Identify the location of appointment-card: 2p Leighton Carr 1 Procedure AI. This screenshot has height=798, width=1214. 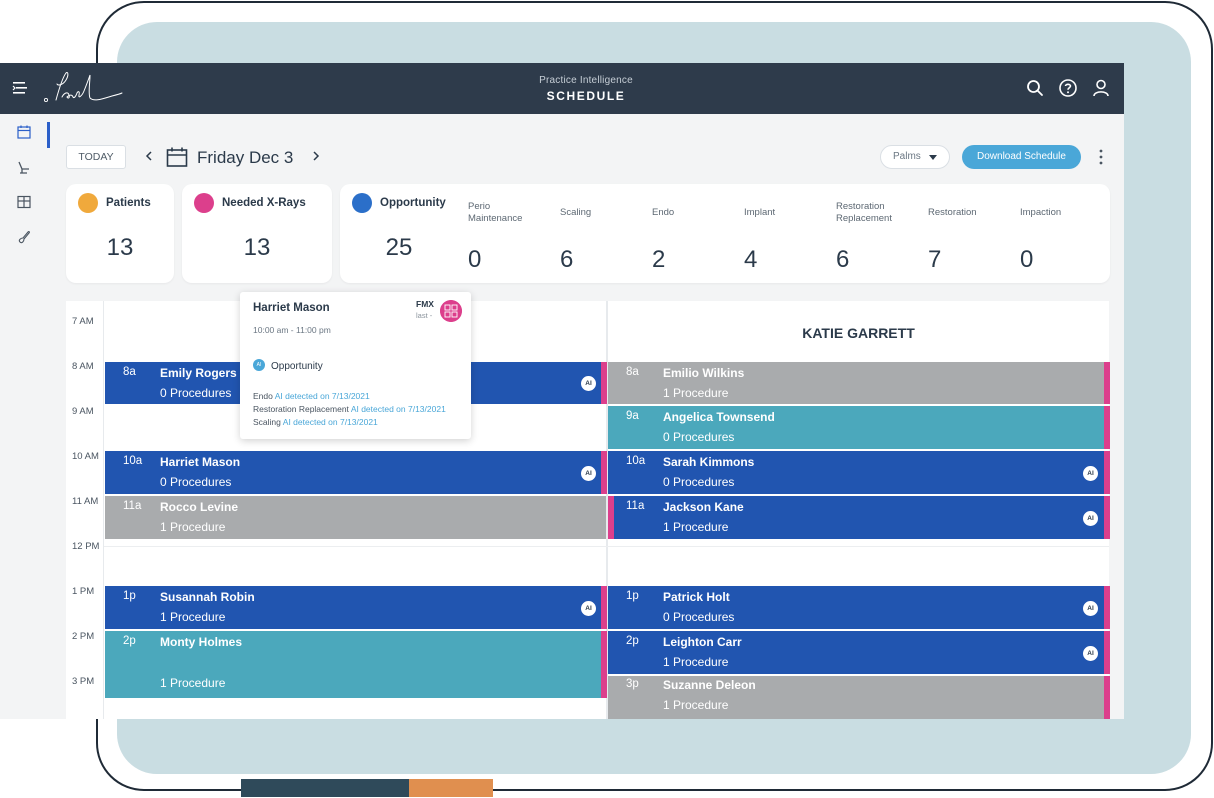
(856, 652).